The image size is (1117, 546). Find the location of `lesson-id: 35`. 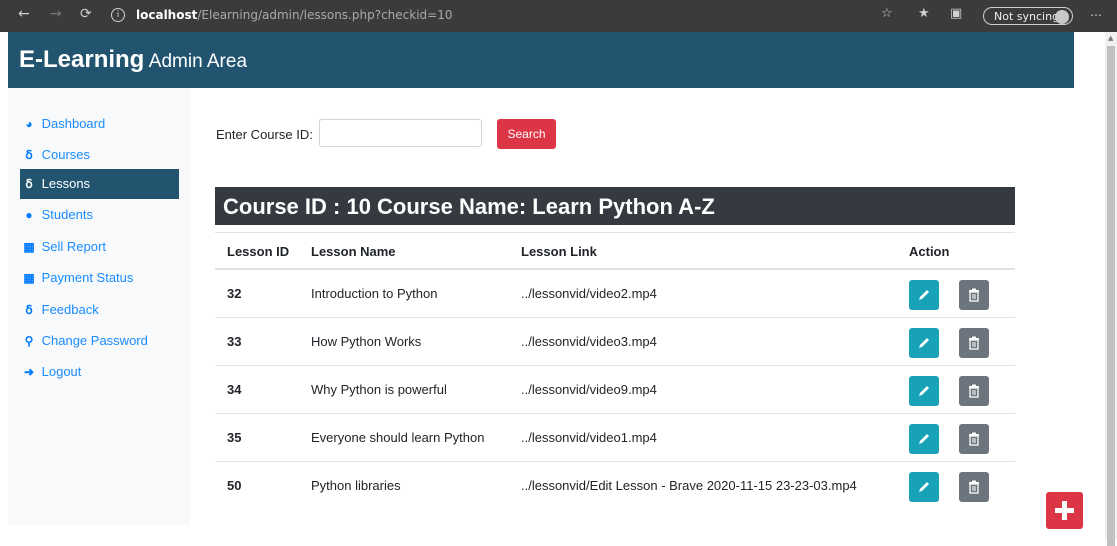

lesson-id: 35 is located at coordinates (234, 437).